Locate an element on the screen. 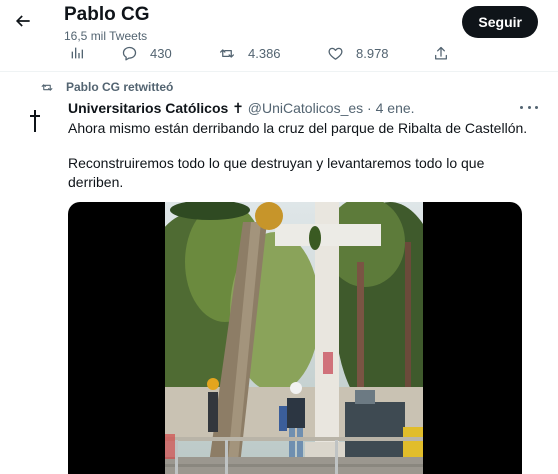  more-options-button is located at coordinates (529, 107).